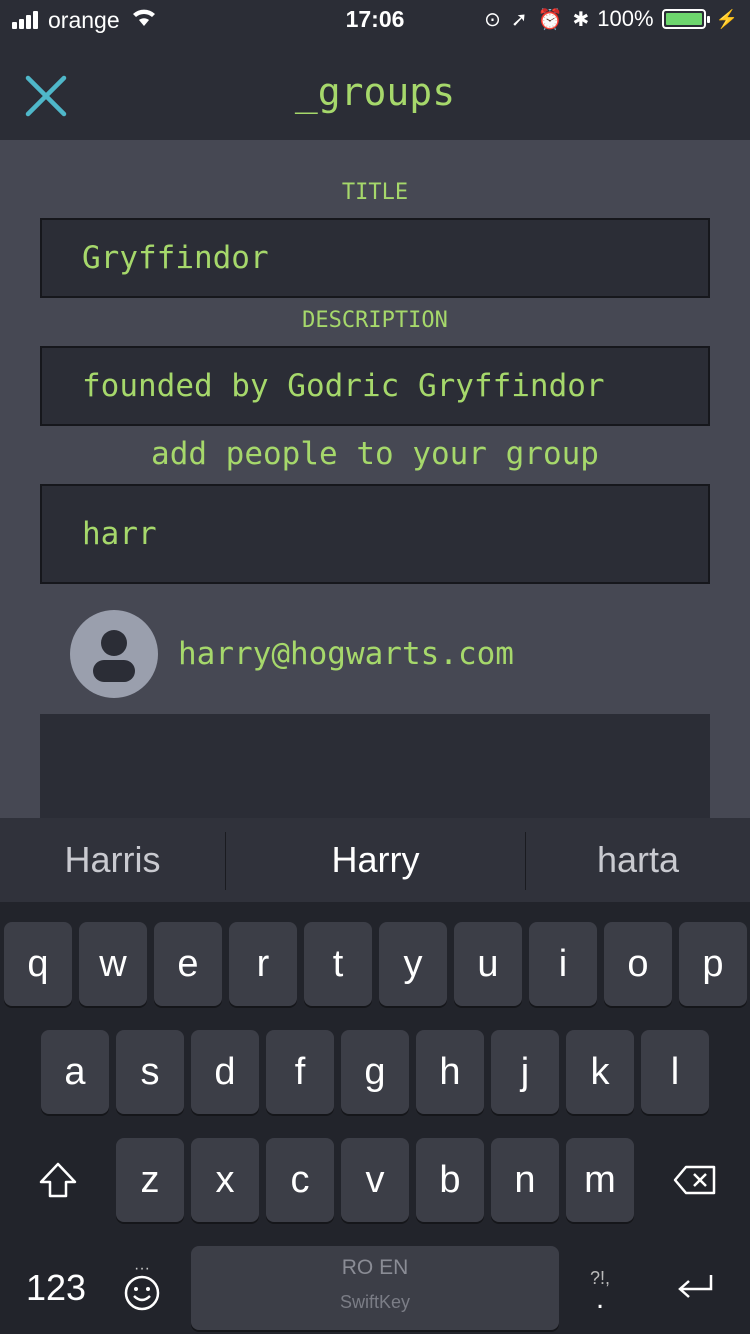  I want to click on key-x: x, so click(225, 1180).